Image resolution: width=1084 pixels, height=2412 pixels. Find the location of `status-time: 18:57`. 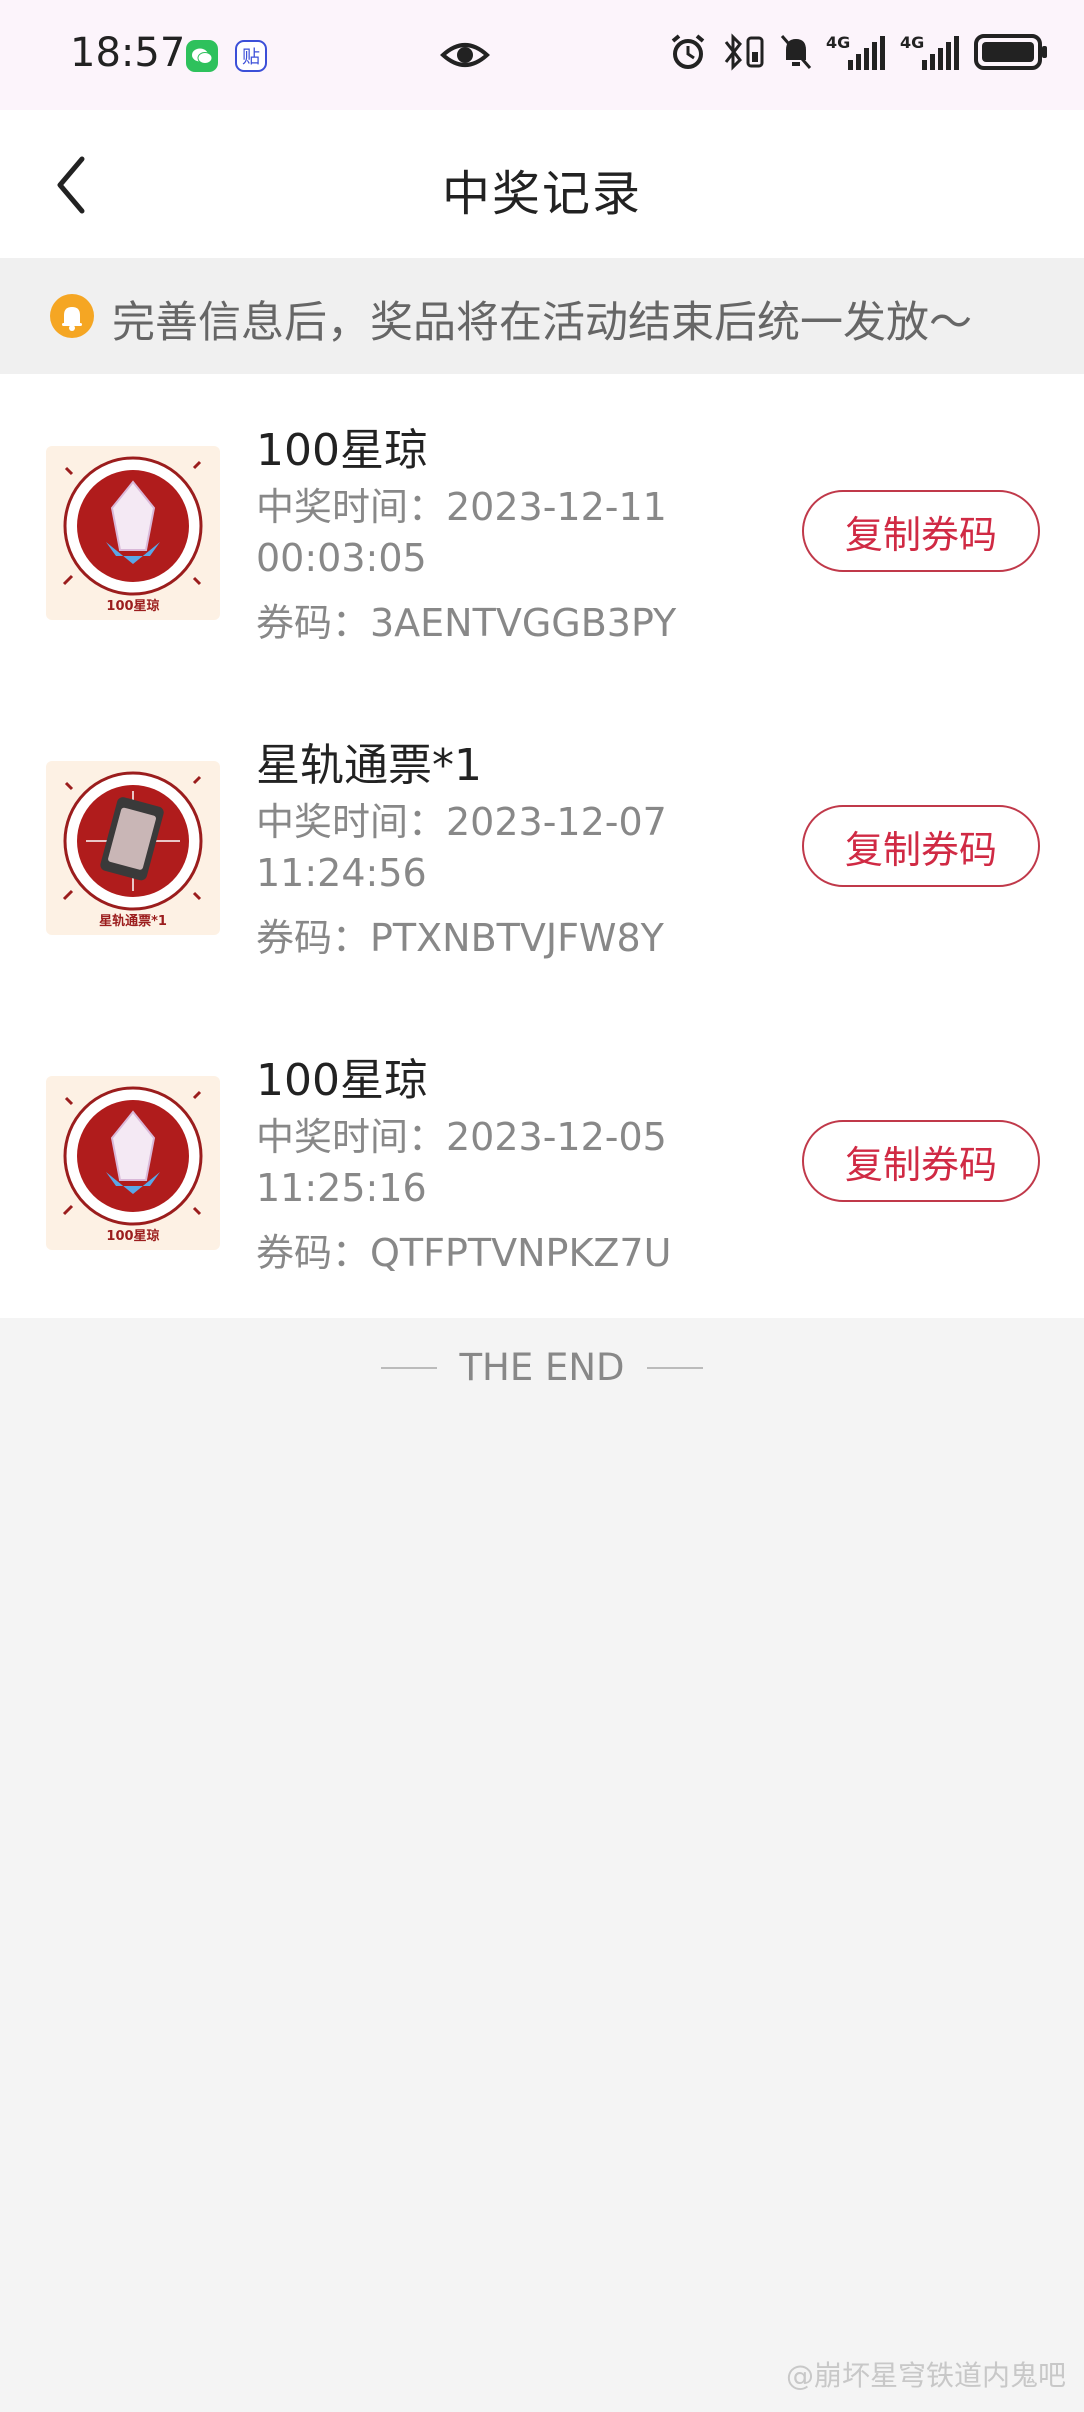

status-time: 18:57 is located at coordinates (128, 53).